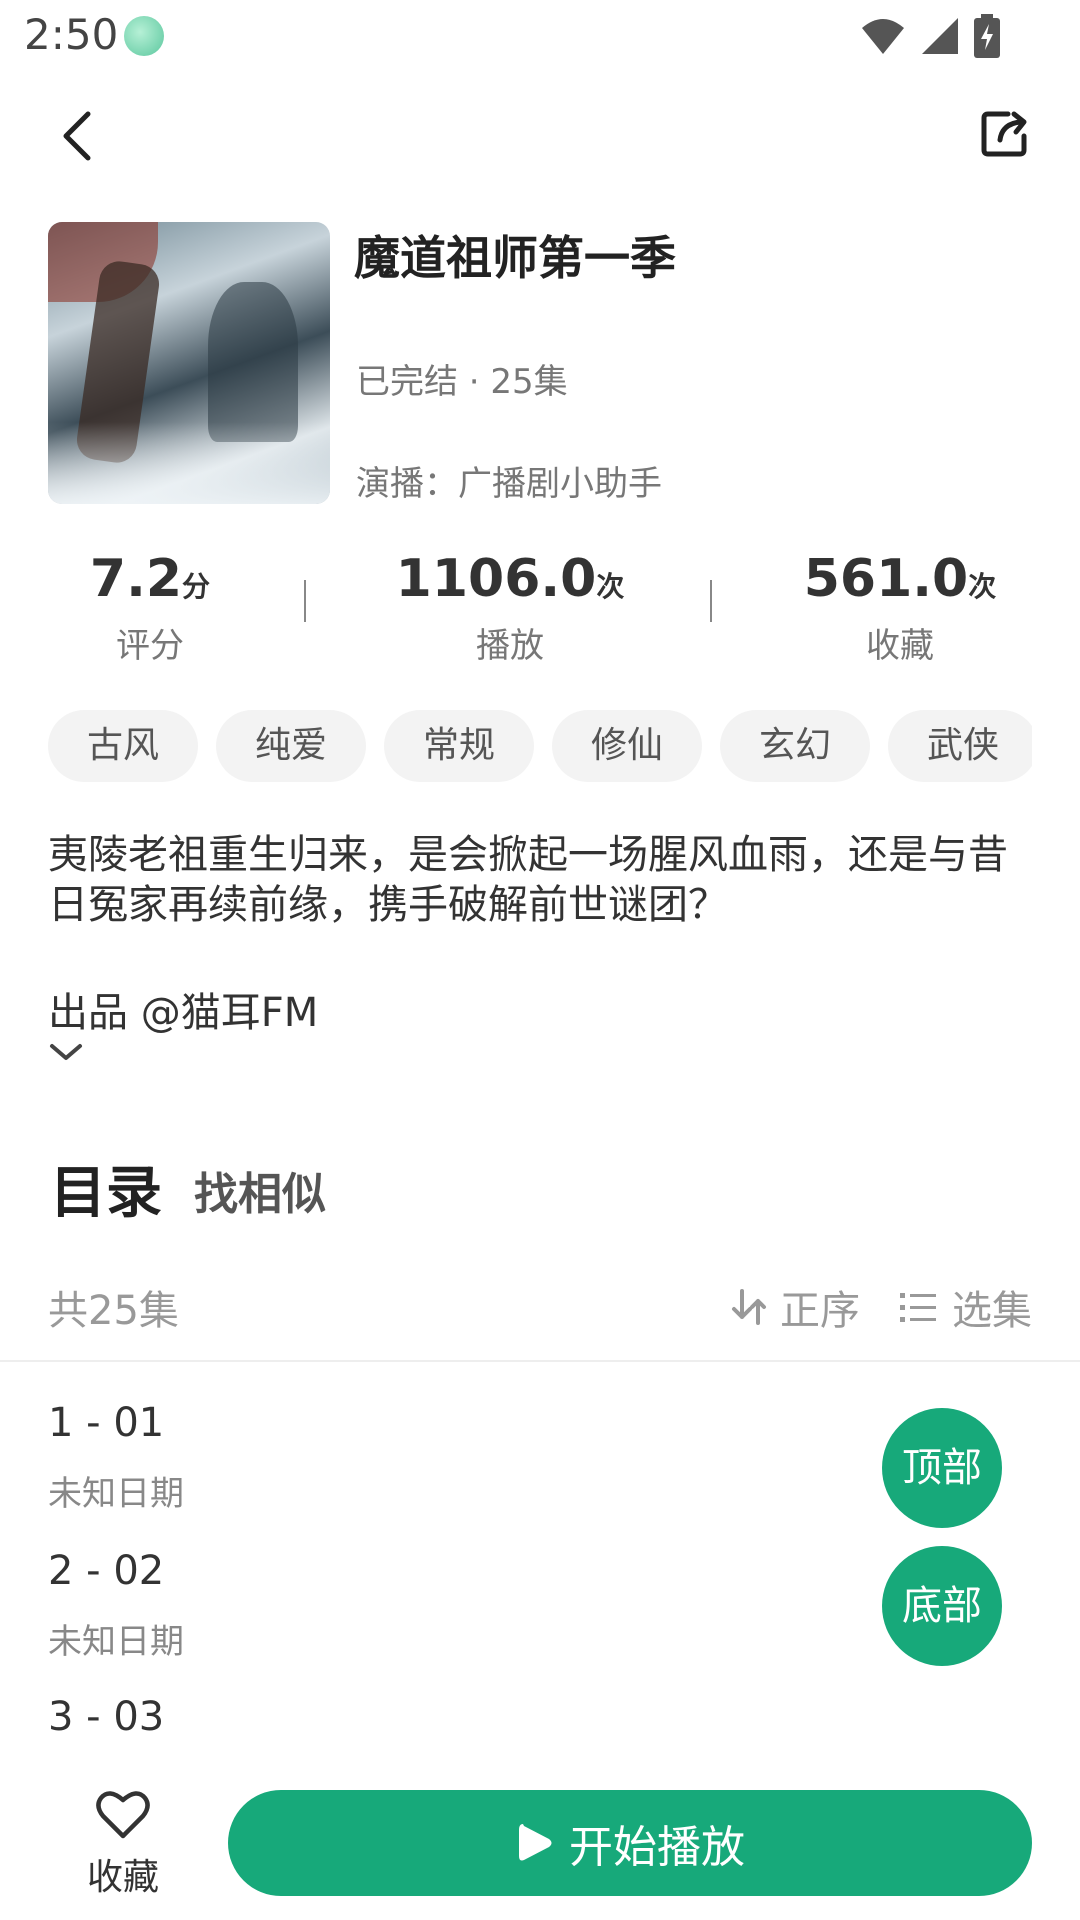 This screenshot has height=1920, width=1080. Describe the element at coordinates (820, 1311) in the screenshot. I see `sort-label: 正序` at that location.